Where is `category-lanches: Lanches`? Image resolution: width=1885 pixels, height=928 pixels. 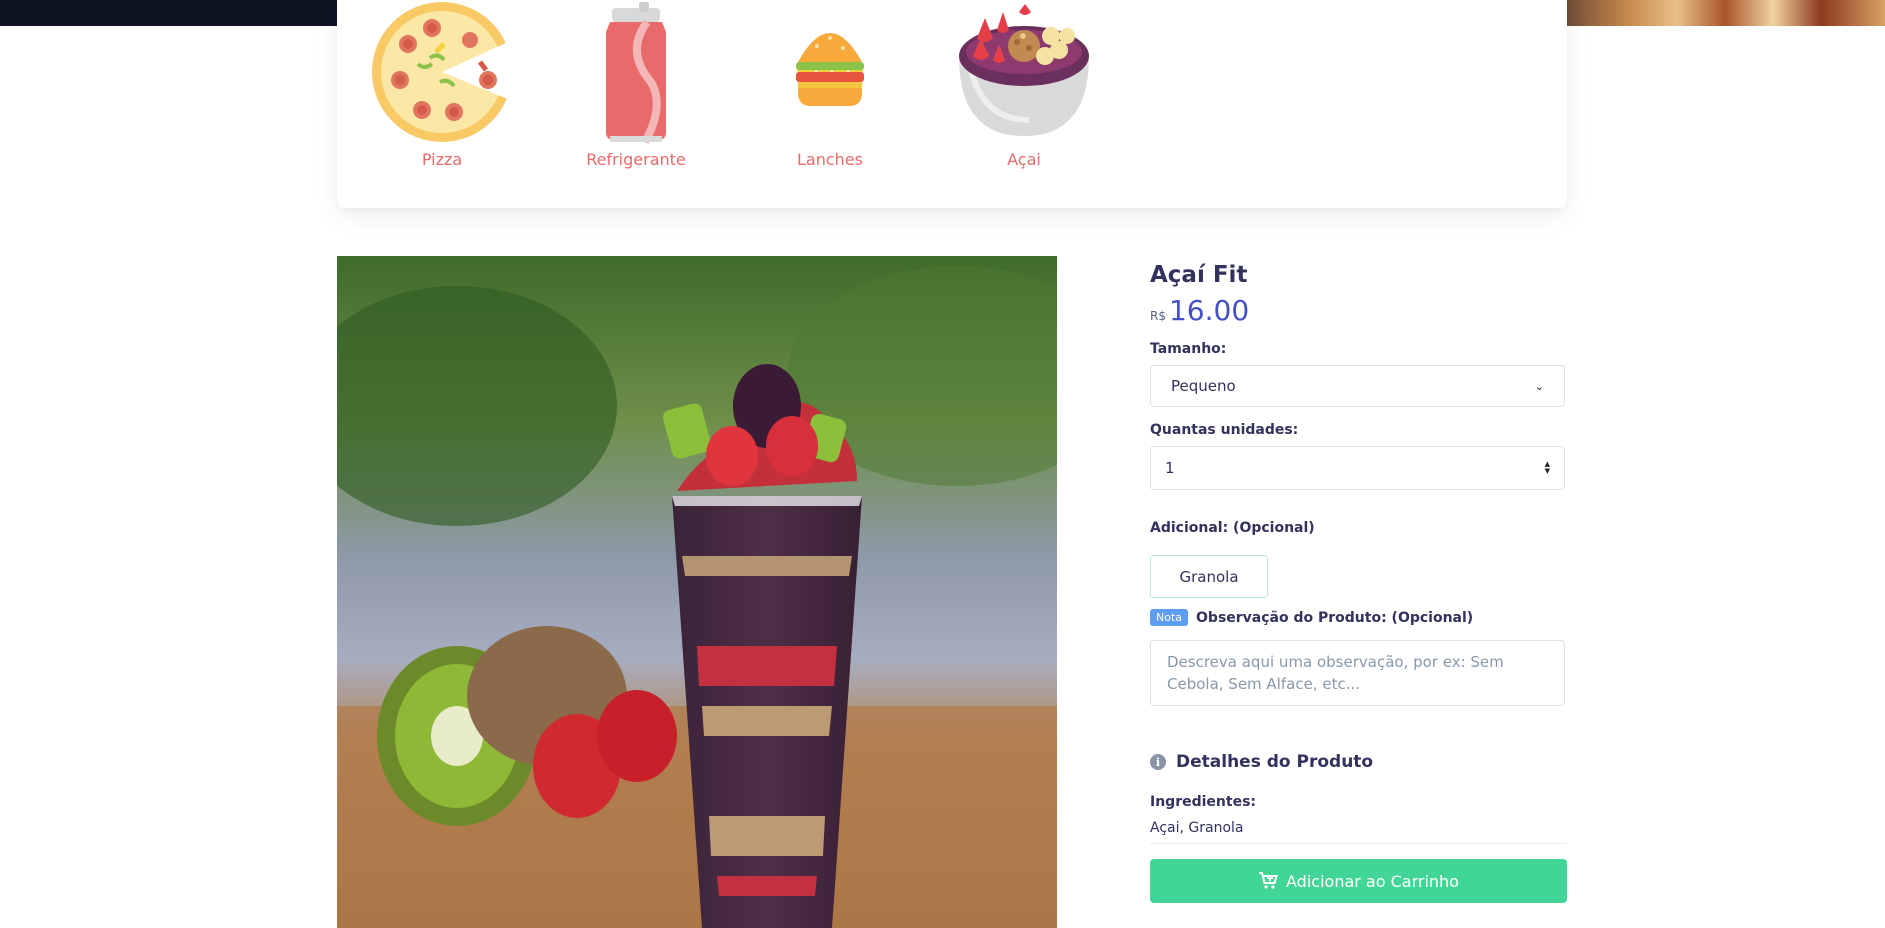 category-lanches: Lanches is located at coordinates (830, 90).